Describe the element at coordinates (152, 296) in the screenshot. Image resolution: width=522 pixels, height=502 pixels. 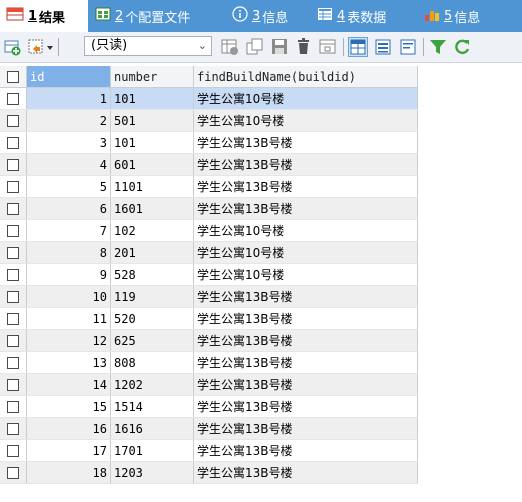
I see `cell-number: 119` at that location.